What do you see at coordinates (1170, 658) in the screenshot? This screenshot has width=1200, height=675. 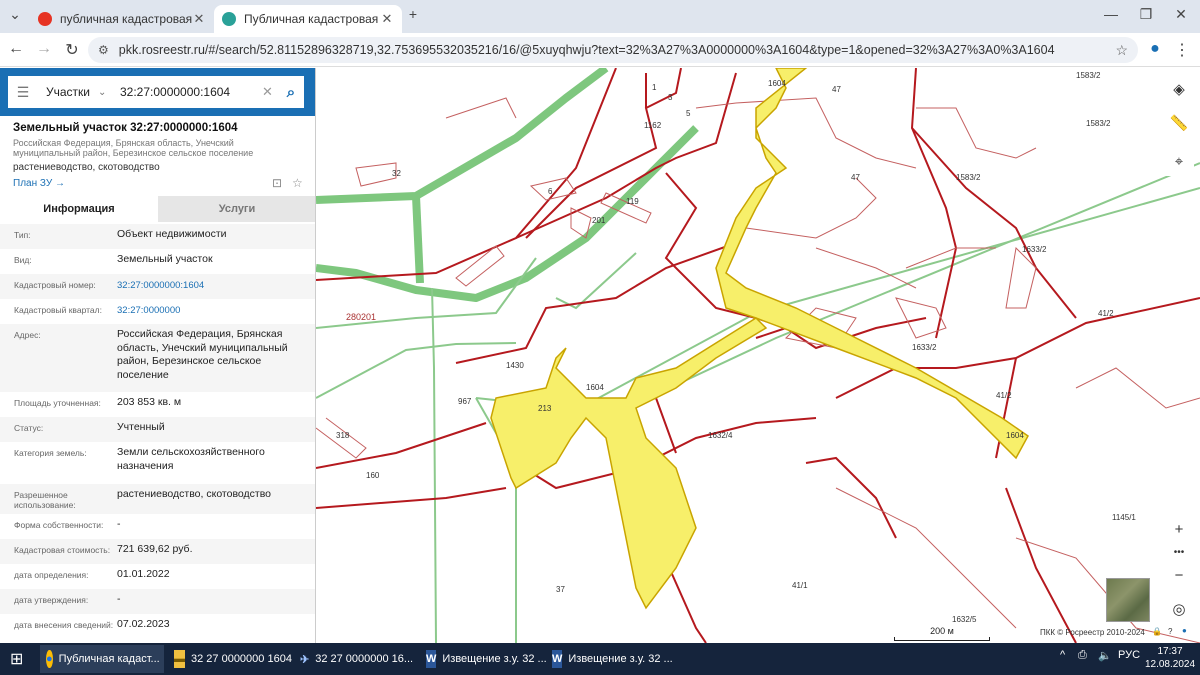 I see `clock: 17:37 12.08.2024` at bounding box center [1170, 658].